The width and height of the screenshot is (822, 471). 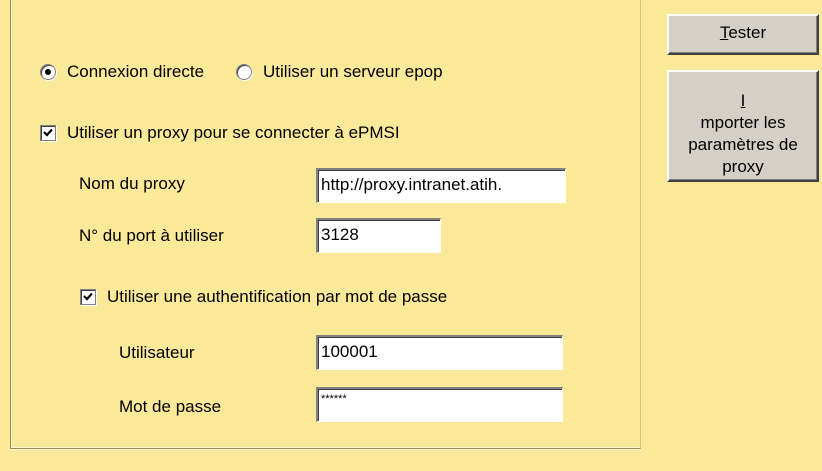 What do you see at coordinates (244, 72) in the screenshot?
I see `radio-button-unchecked-icon` at bounding box center [244, 72].